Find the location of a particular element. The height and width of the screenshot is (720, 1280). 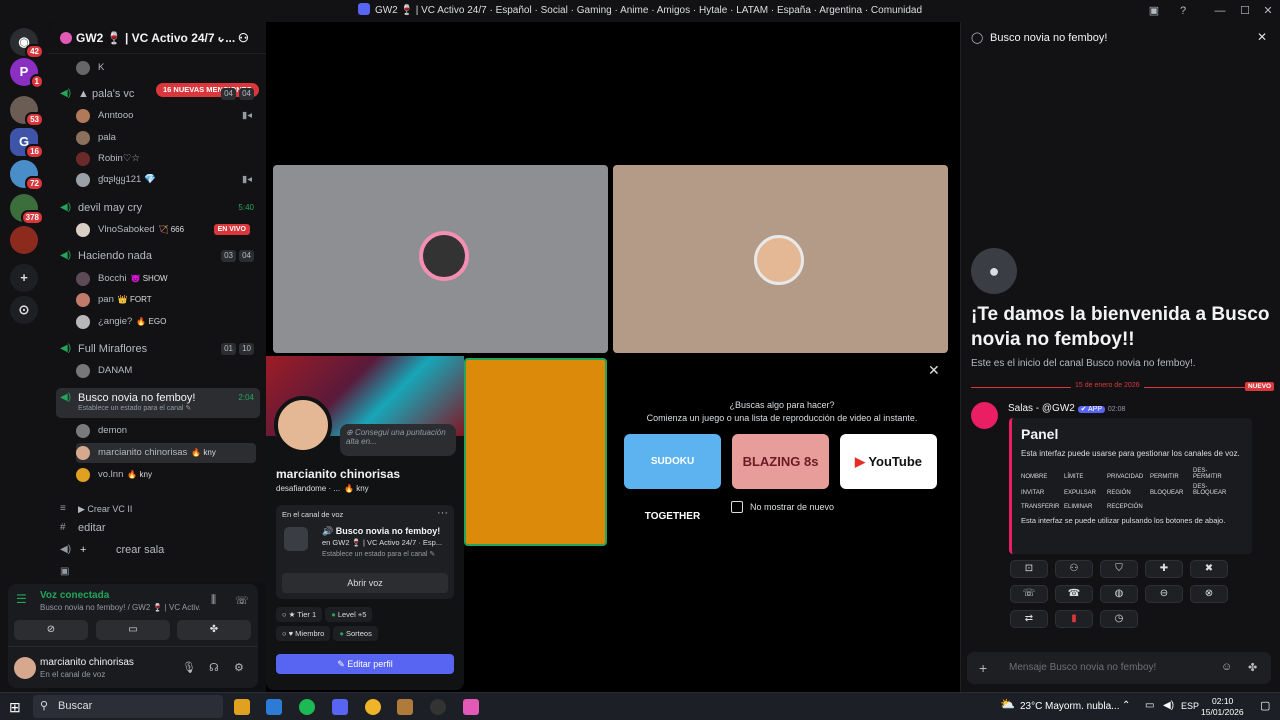

video-tile-speaking is located at coordinates (535, 452).